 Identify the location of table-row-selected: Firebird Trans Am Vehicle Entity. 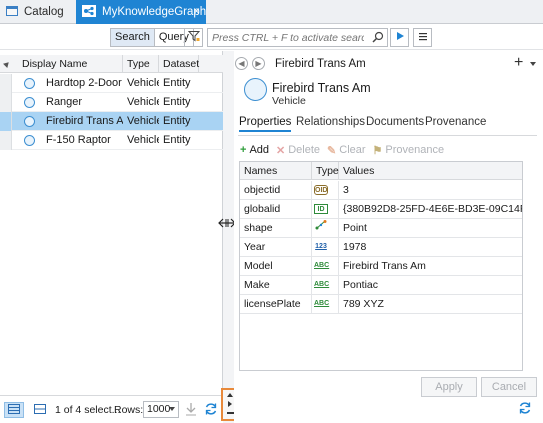
(111, 121).